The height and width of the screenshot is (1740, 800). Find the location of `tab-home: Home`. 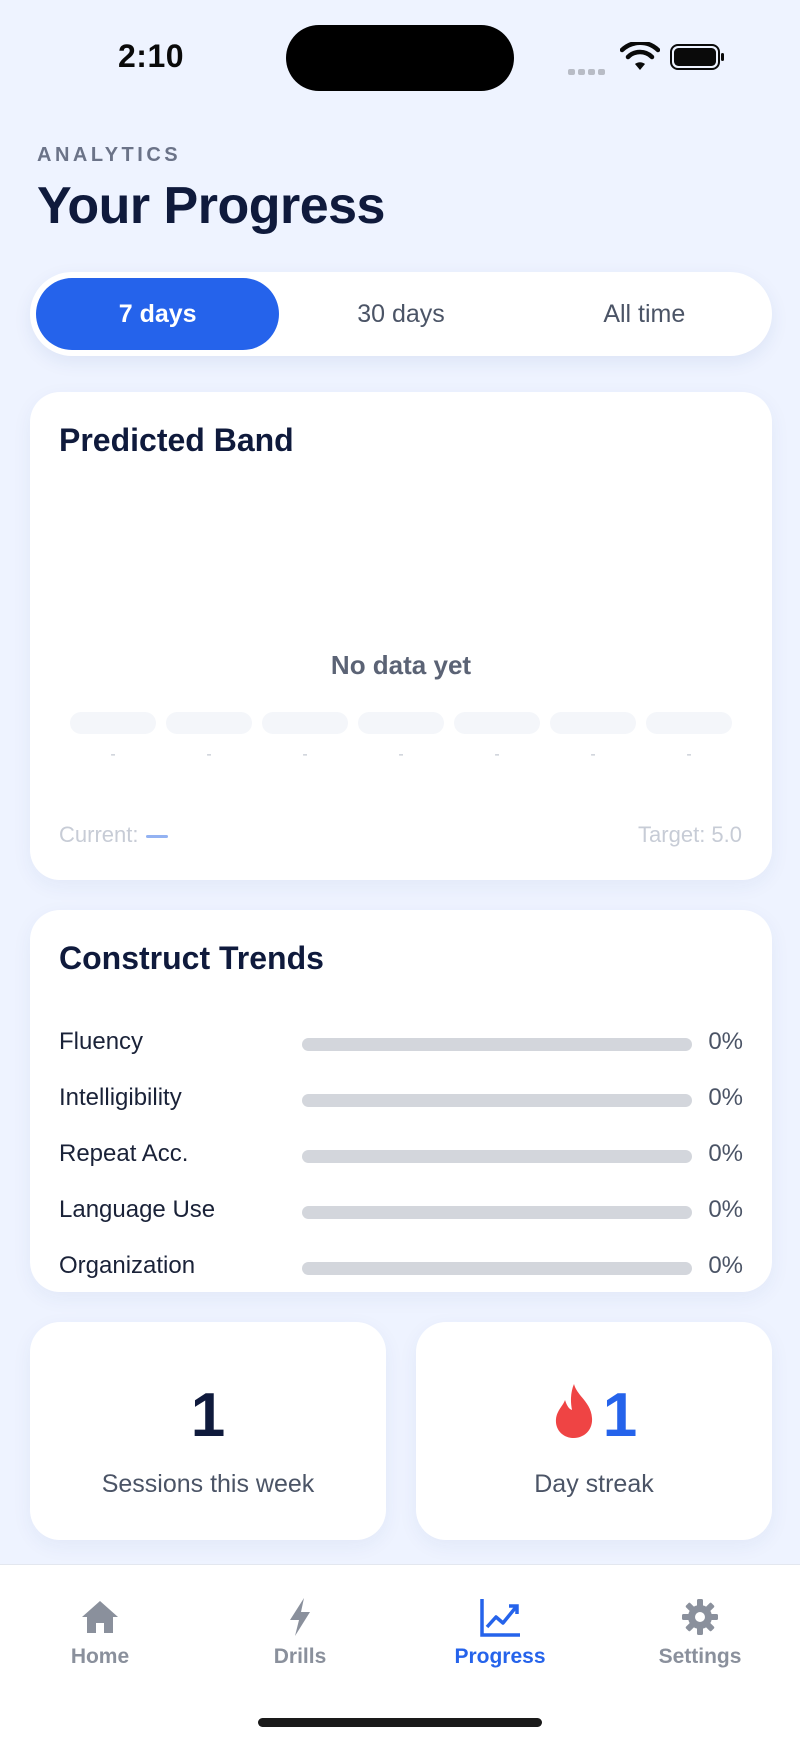

tab-home: Home is located at coordinates (100, 1632).